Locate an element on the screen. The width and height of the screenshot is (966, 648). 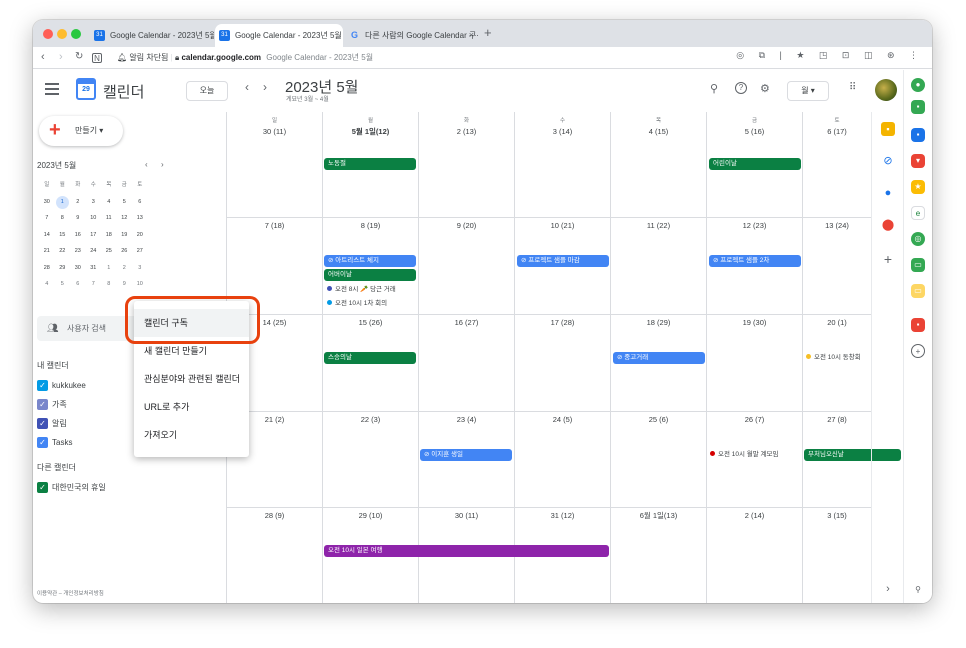
mini-day: 22 is located at coordinates (63, 252).